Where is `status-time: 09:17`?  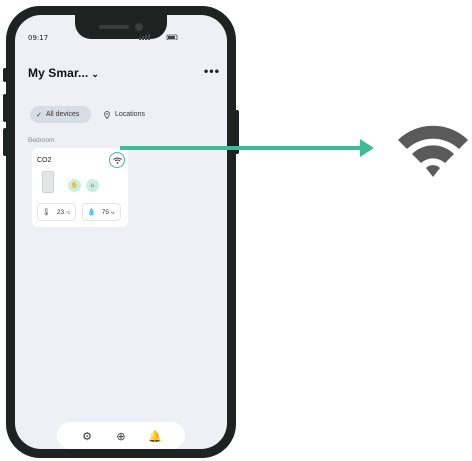
status-time: 09:17 is located at coordinates (38, 38).